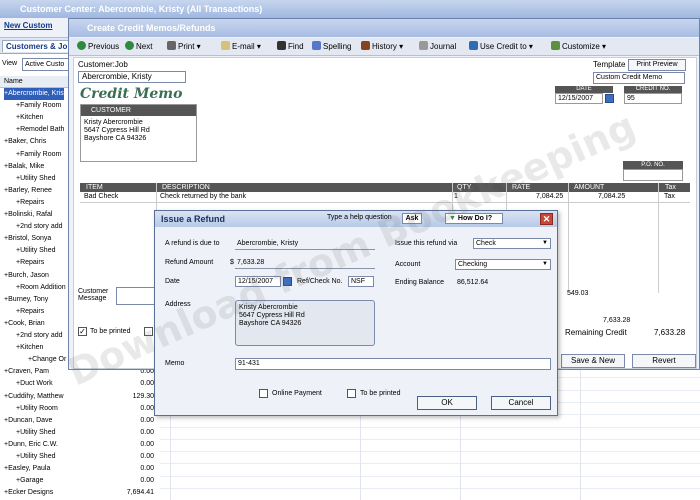 Image resolution: width=700 pixels, height=500 pixels. Describe the element at coordinates (437, 46) in the screenshot. I see `journal-button: Journal` at that location.